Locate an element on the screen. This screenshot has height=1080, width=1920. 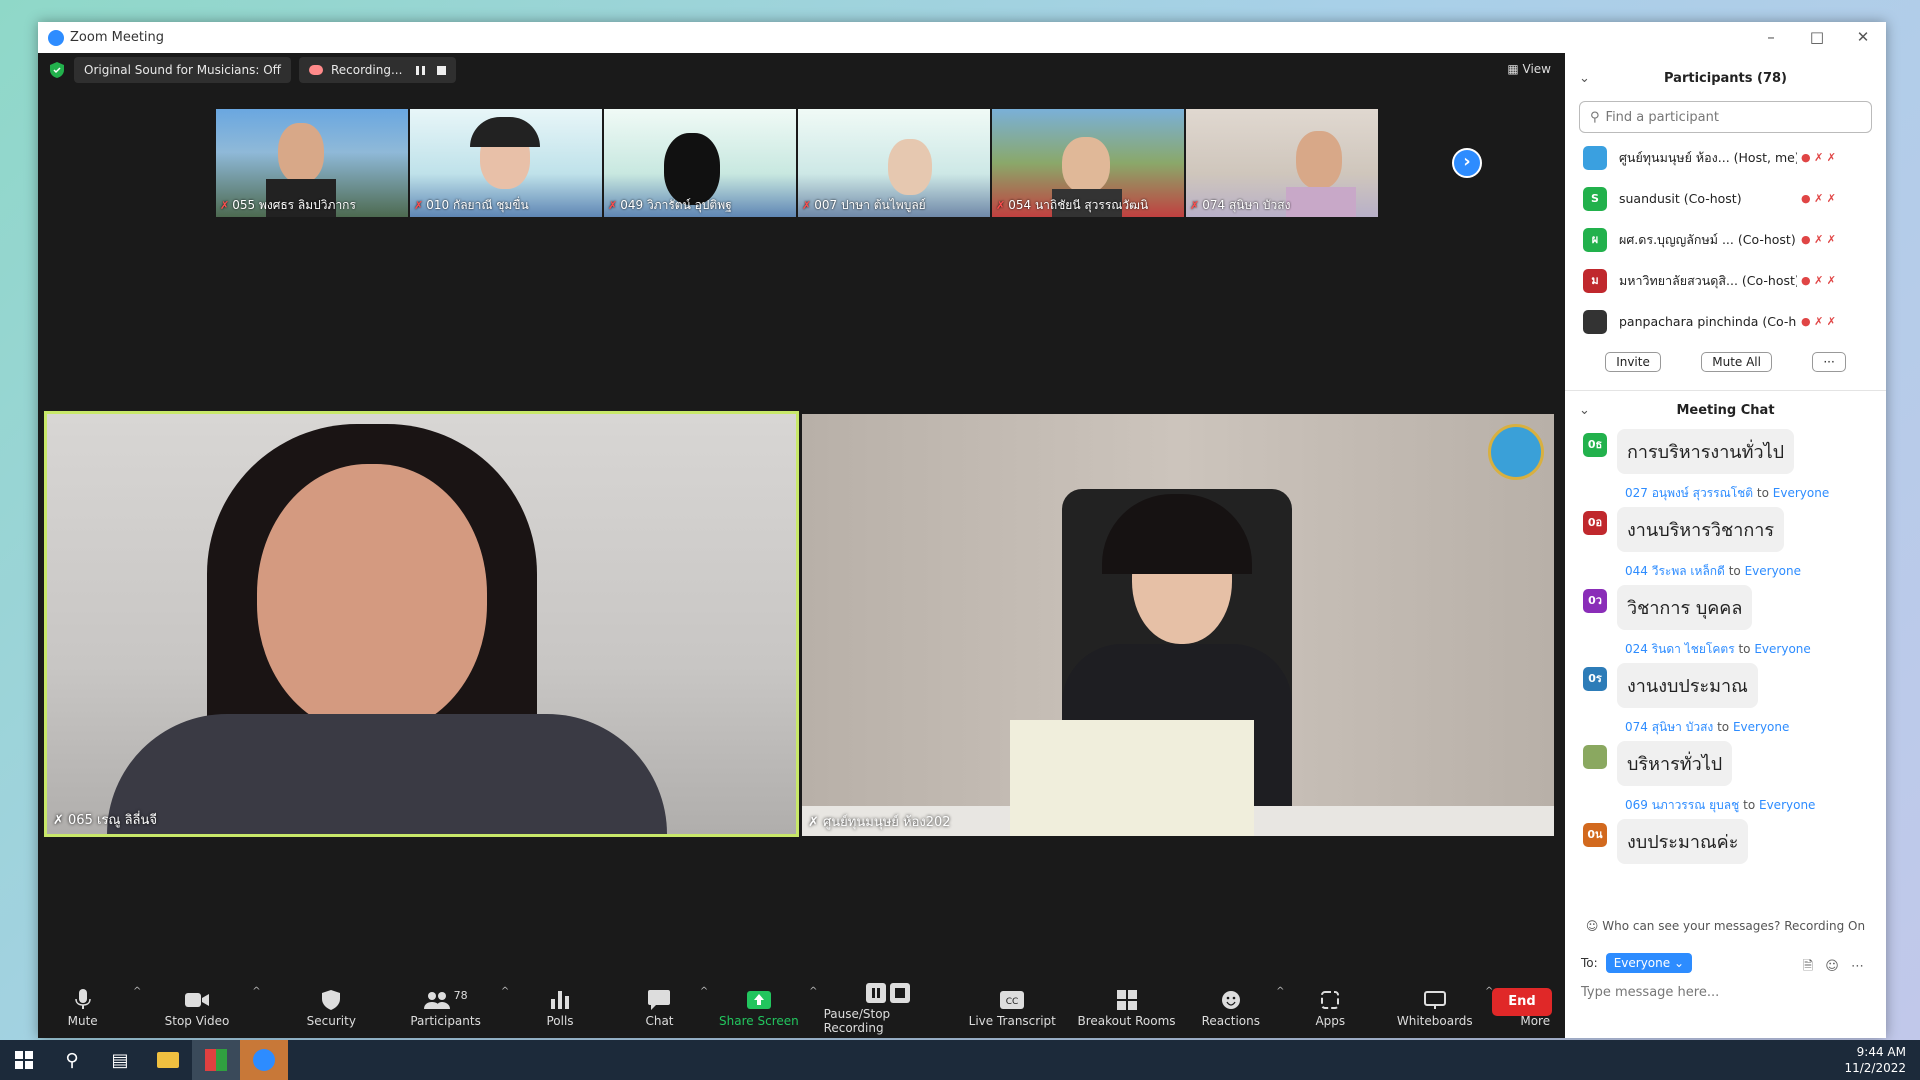
avatar: ม is located at coordinates (1595, 280).